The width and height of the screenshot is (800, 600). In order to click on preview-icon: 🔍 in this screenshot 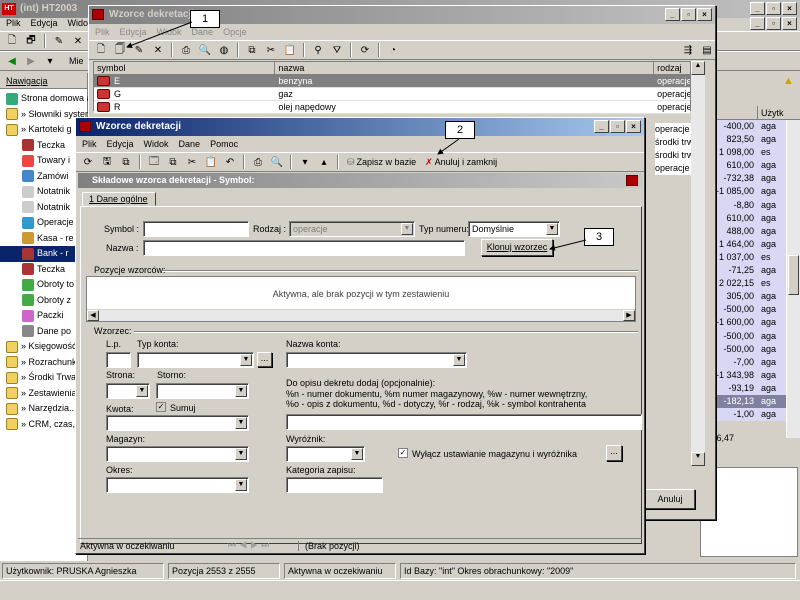, I will do `click(277, 162)`.